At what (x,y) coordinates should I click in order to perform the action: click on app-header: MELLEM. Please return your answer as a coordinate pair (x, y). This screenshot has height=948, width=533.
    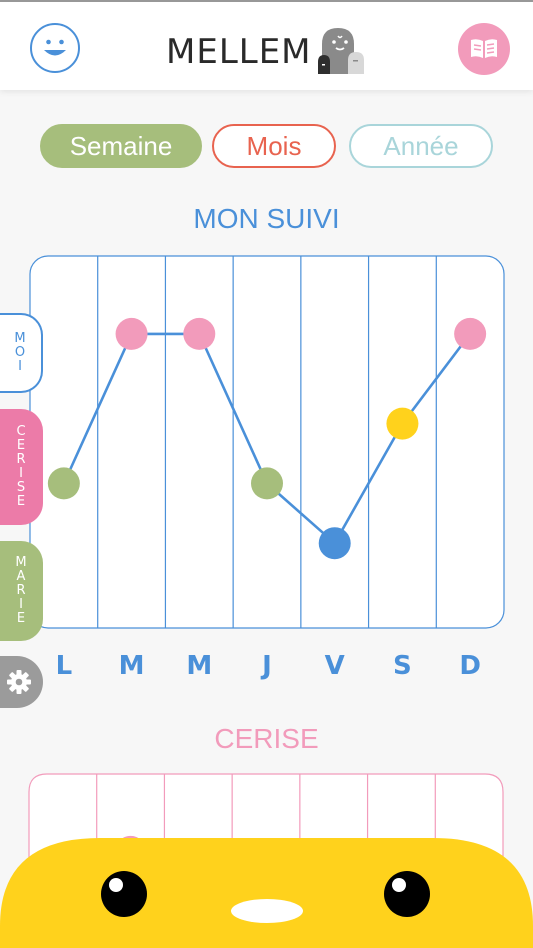
    Looking at the image, I should click on (266, 46).